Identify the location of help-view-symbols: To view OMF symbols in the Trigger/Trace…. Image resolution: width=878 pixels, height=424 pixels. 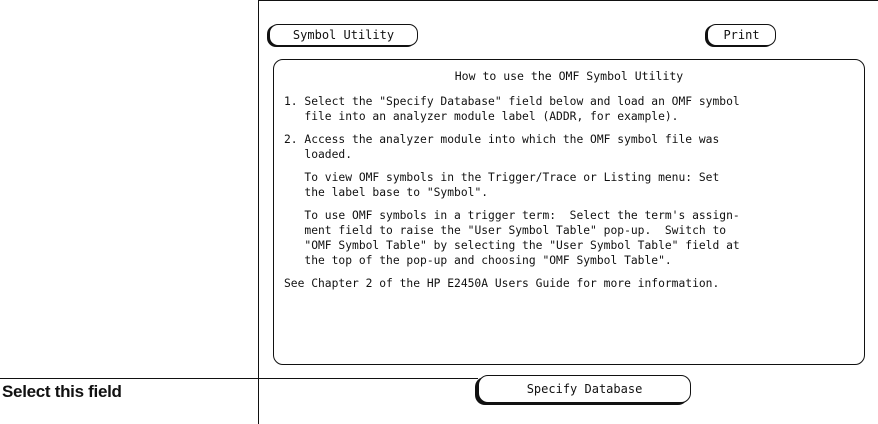
(512, 185).